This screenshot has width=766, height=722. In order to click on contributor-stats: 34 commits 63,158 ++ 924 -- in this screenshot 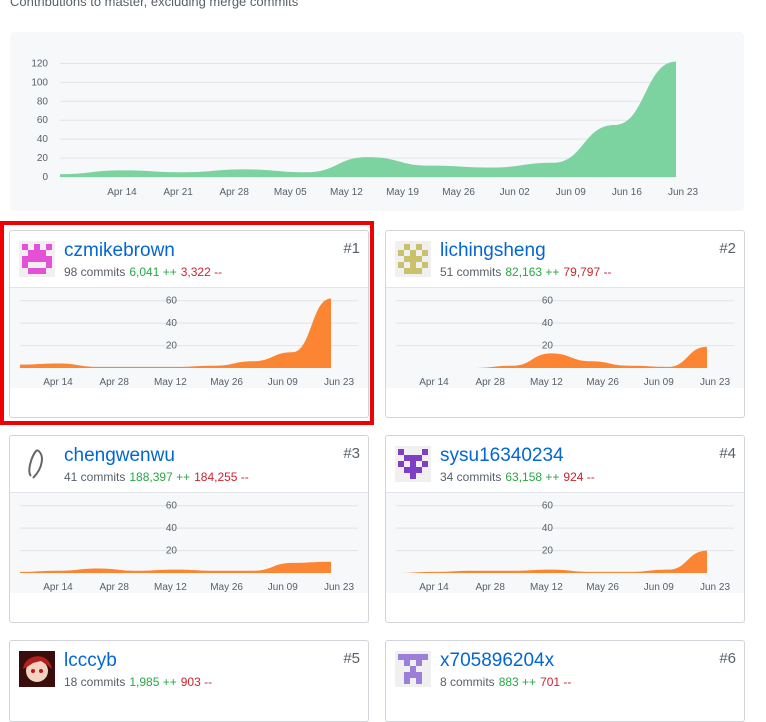, I will do `click(517, 477)`.